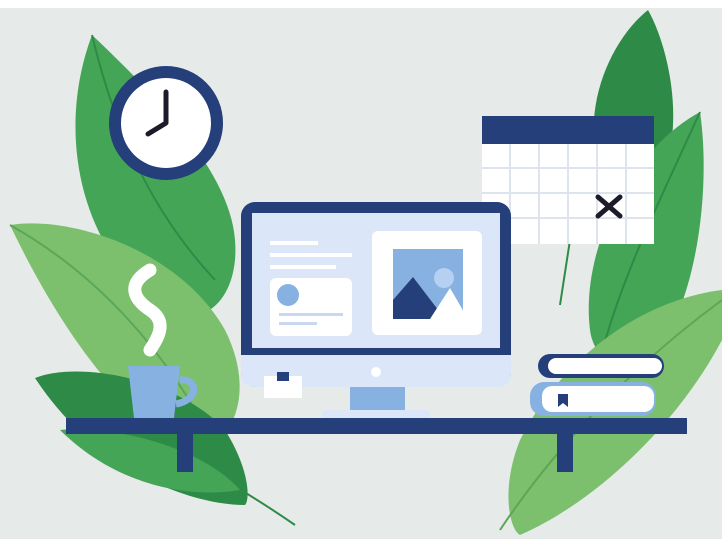  Describe the element at coordinates (376, 426) in the screenshot. I see `shelf-board` at that location.